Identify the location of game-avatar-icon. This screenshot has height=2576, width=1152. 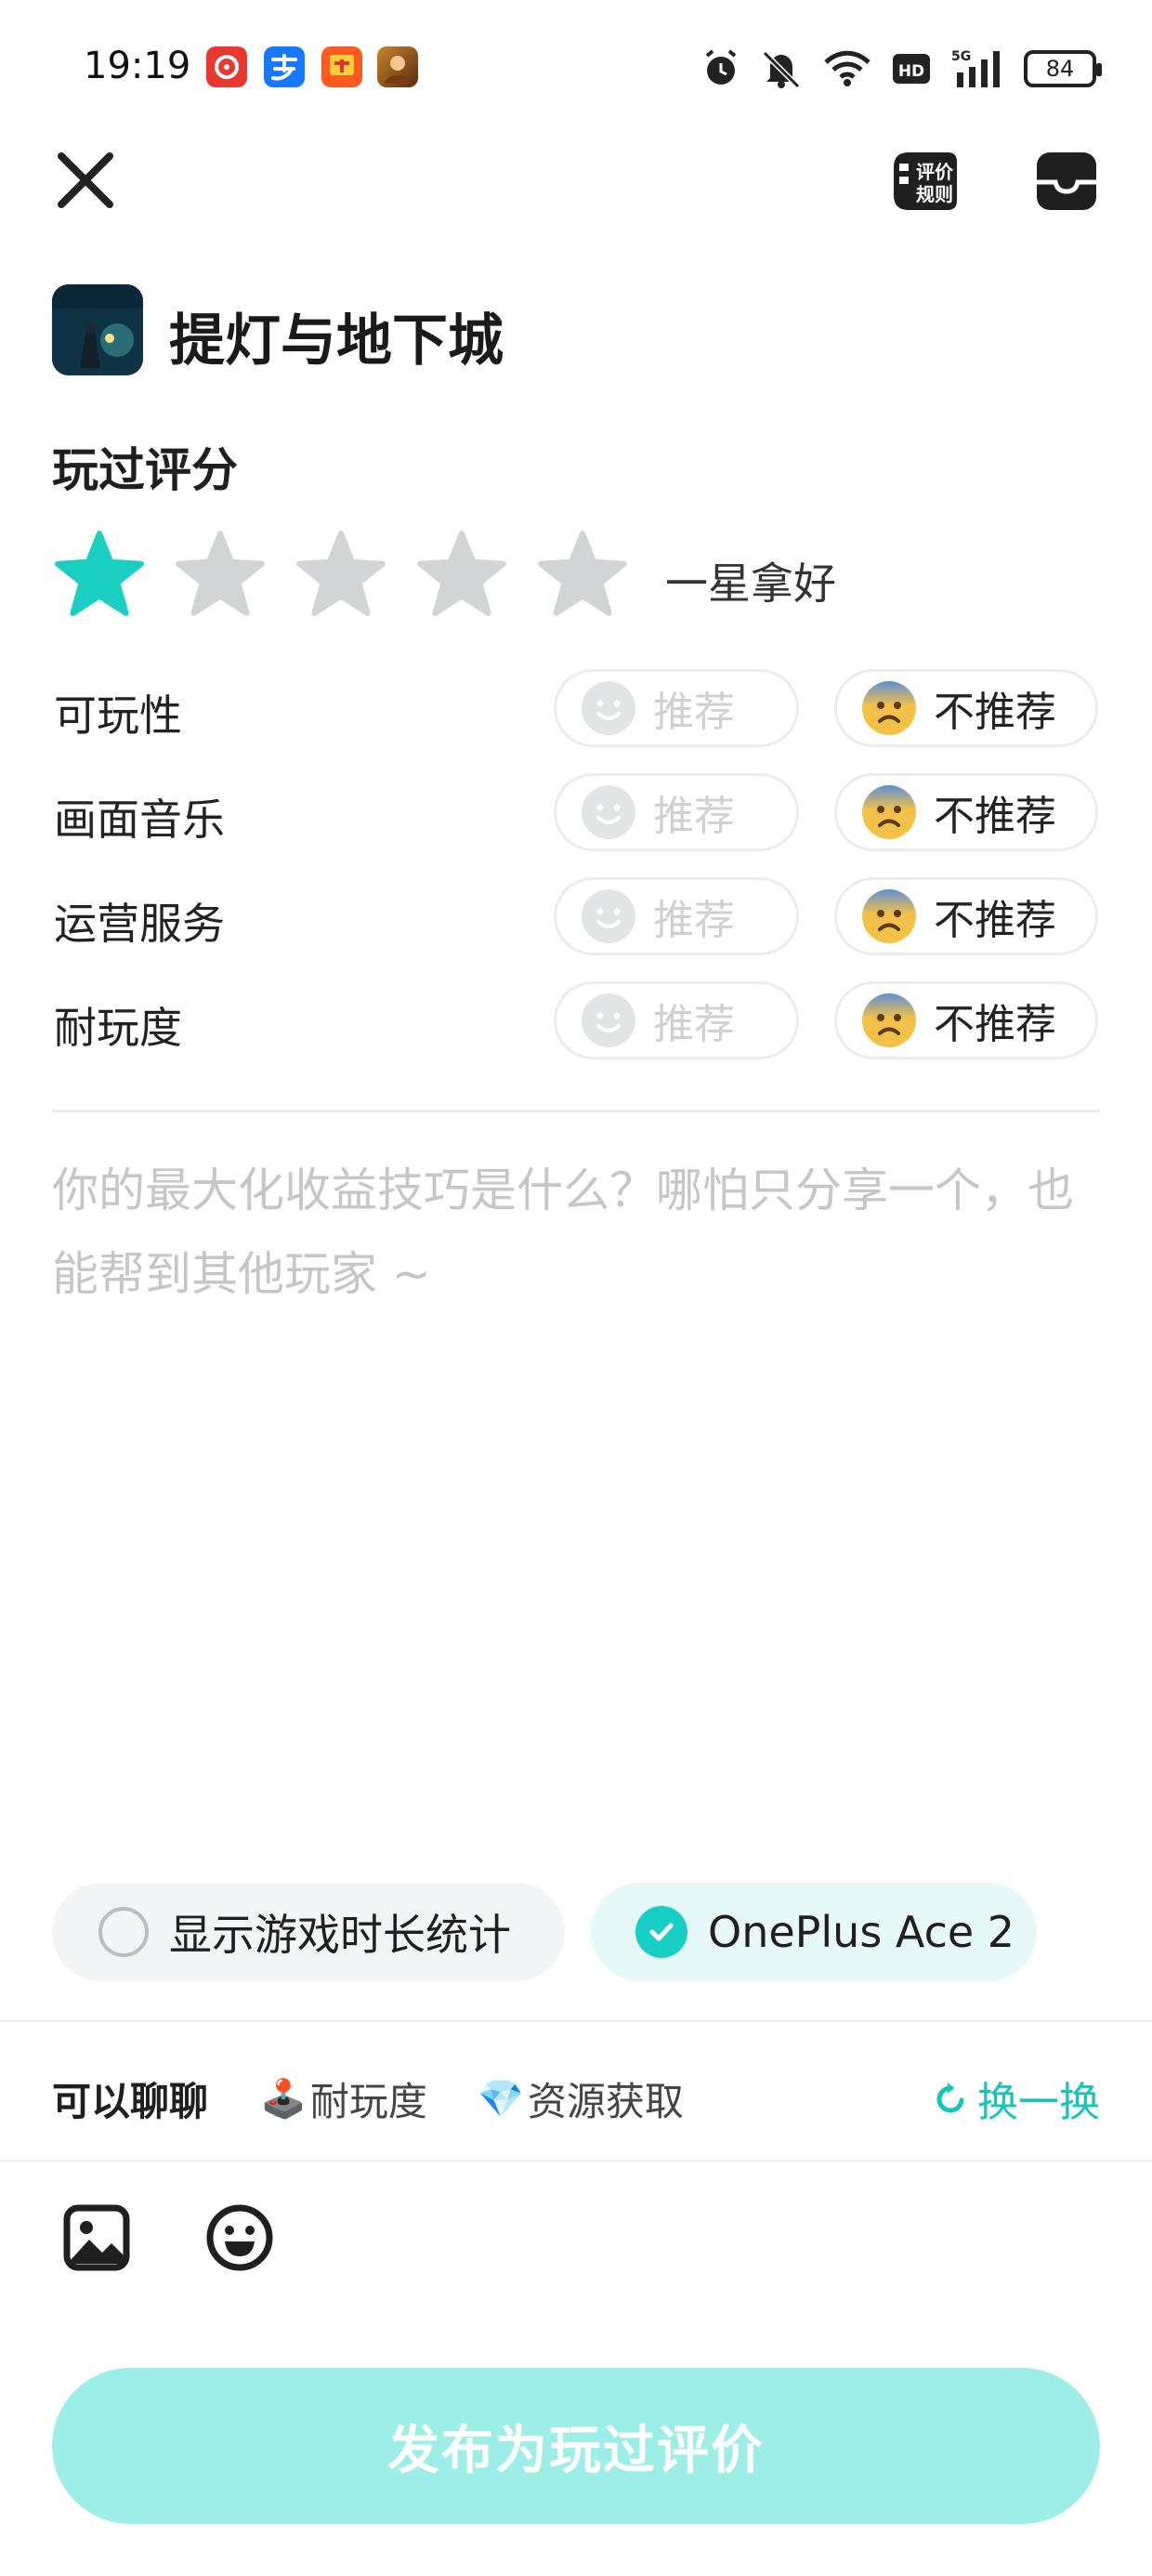
(397, 66).